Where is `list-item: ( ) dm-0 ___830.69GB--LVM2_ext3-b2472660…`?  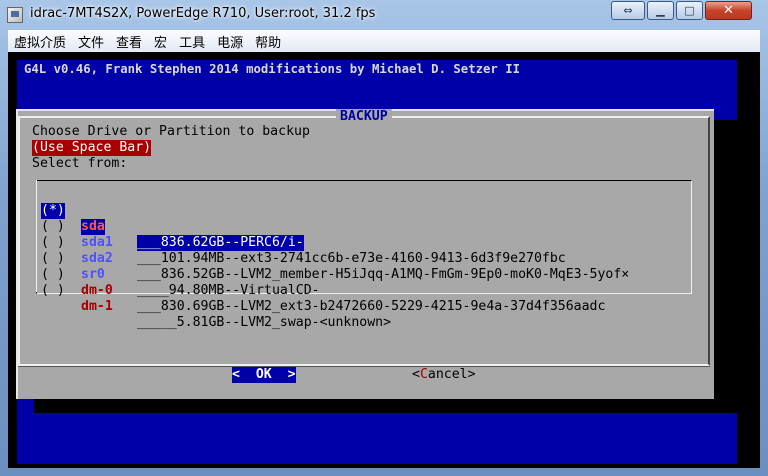 list-item: ( ) dm-0 ___830.69GB--LVM2_ext3-b2472660… is located at coordinates (366, 282).